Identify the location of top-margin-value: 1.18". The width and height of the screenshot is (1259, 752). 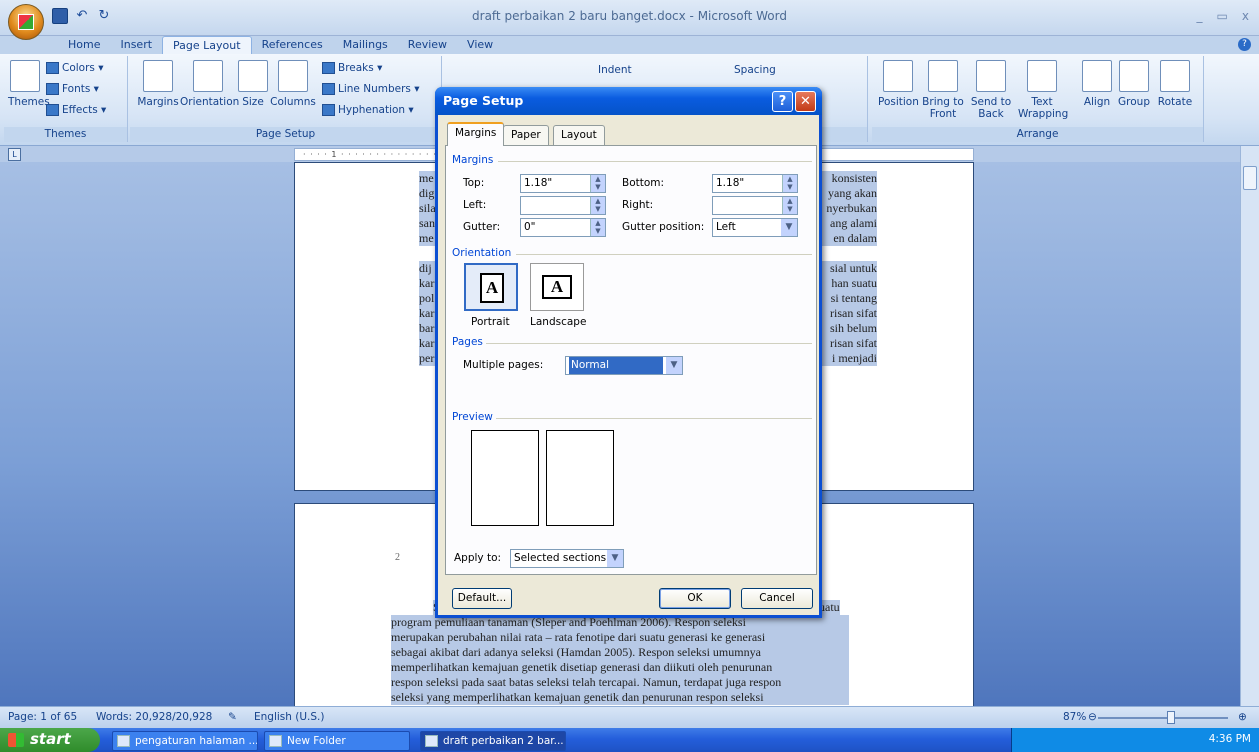
(538, 183).